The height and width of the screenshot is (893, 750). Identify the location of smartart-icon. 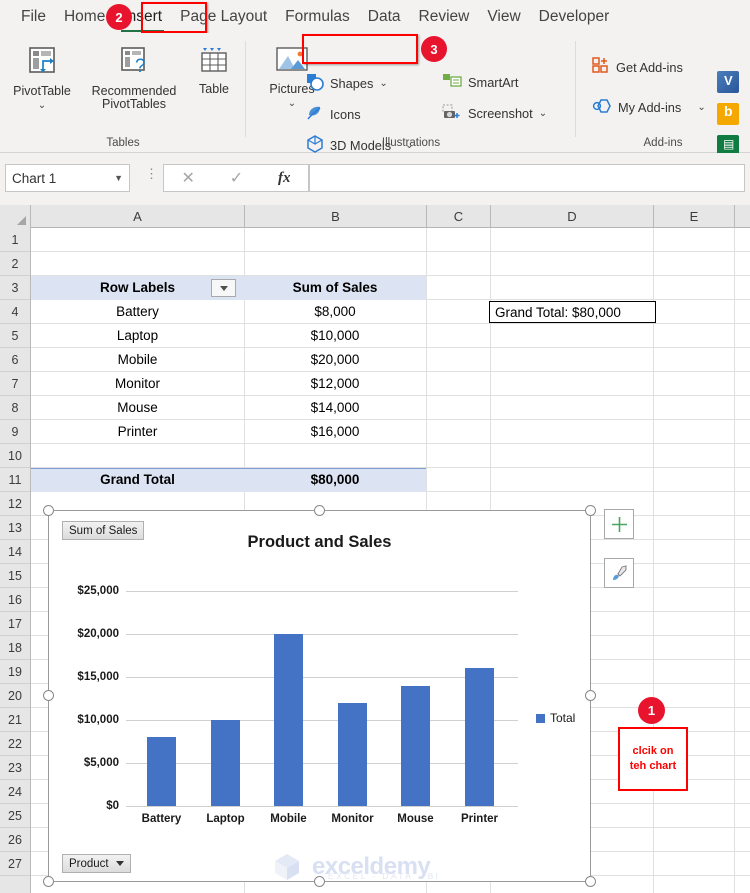
(452, 82).